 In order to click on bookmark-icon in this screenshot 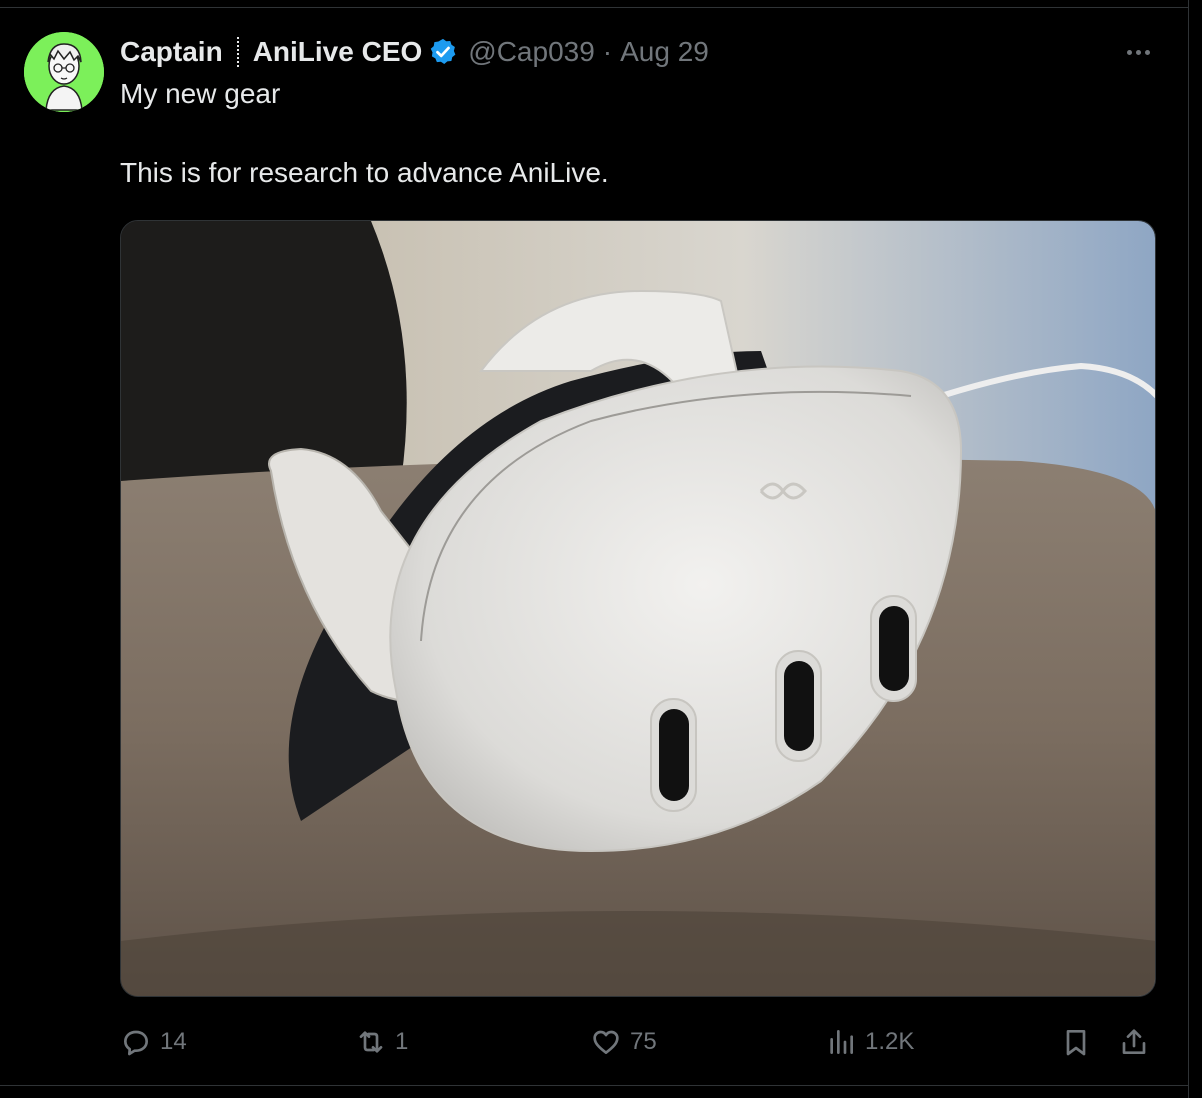, I will do `click(1076, 1043)`.